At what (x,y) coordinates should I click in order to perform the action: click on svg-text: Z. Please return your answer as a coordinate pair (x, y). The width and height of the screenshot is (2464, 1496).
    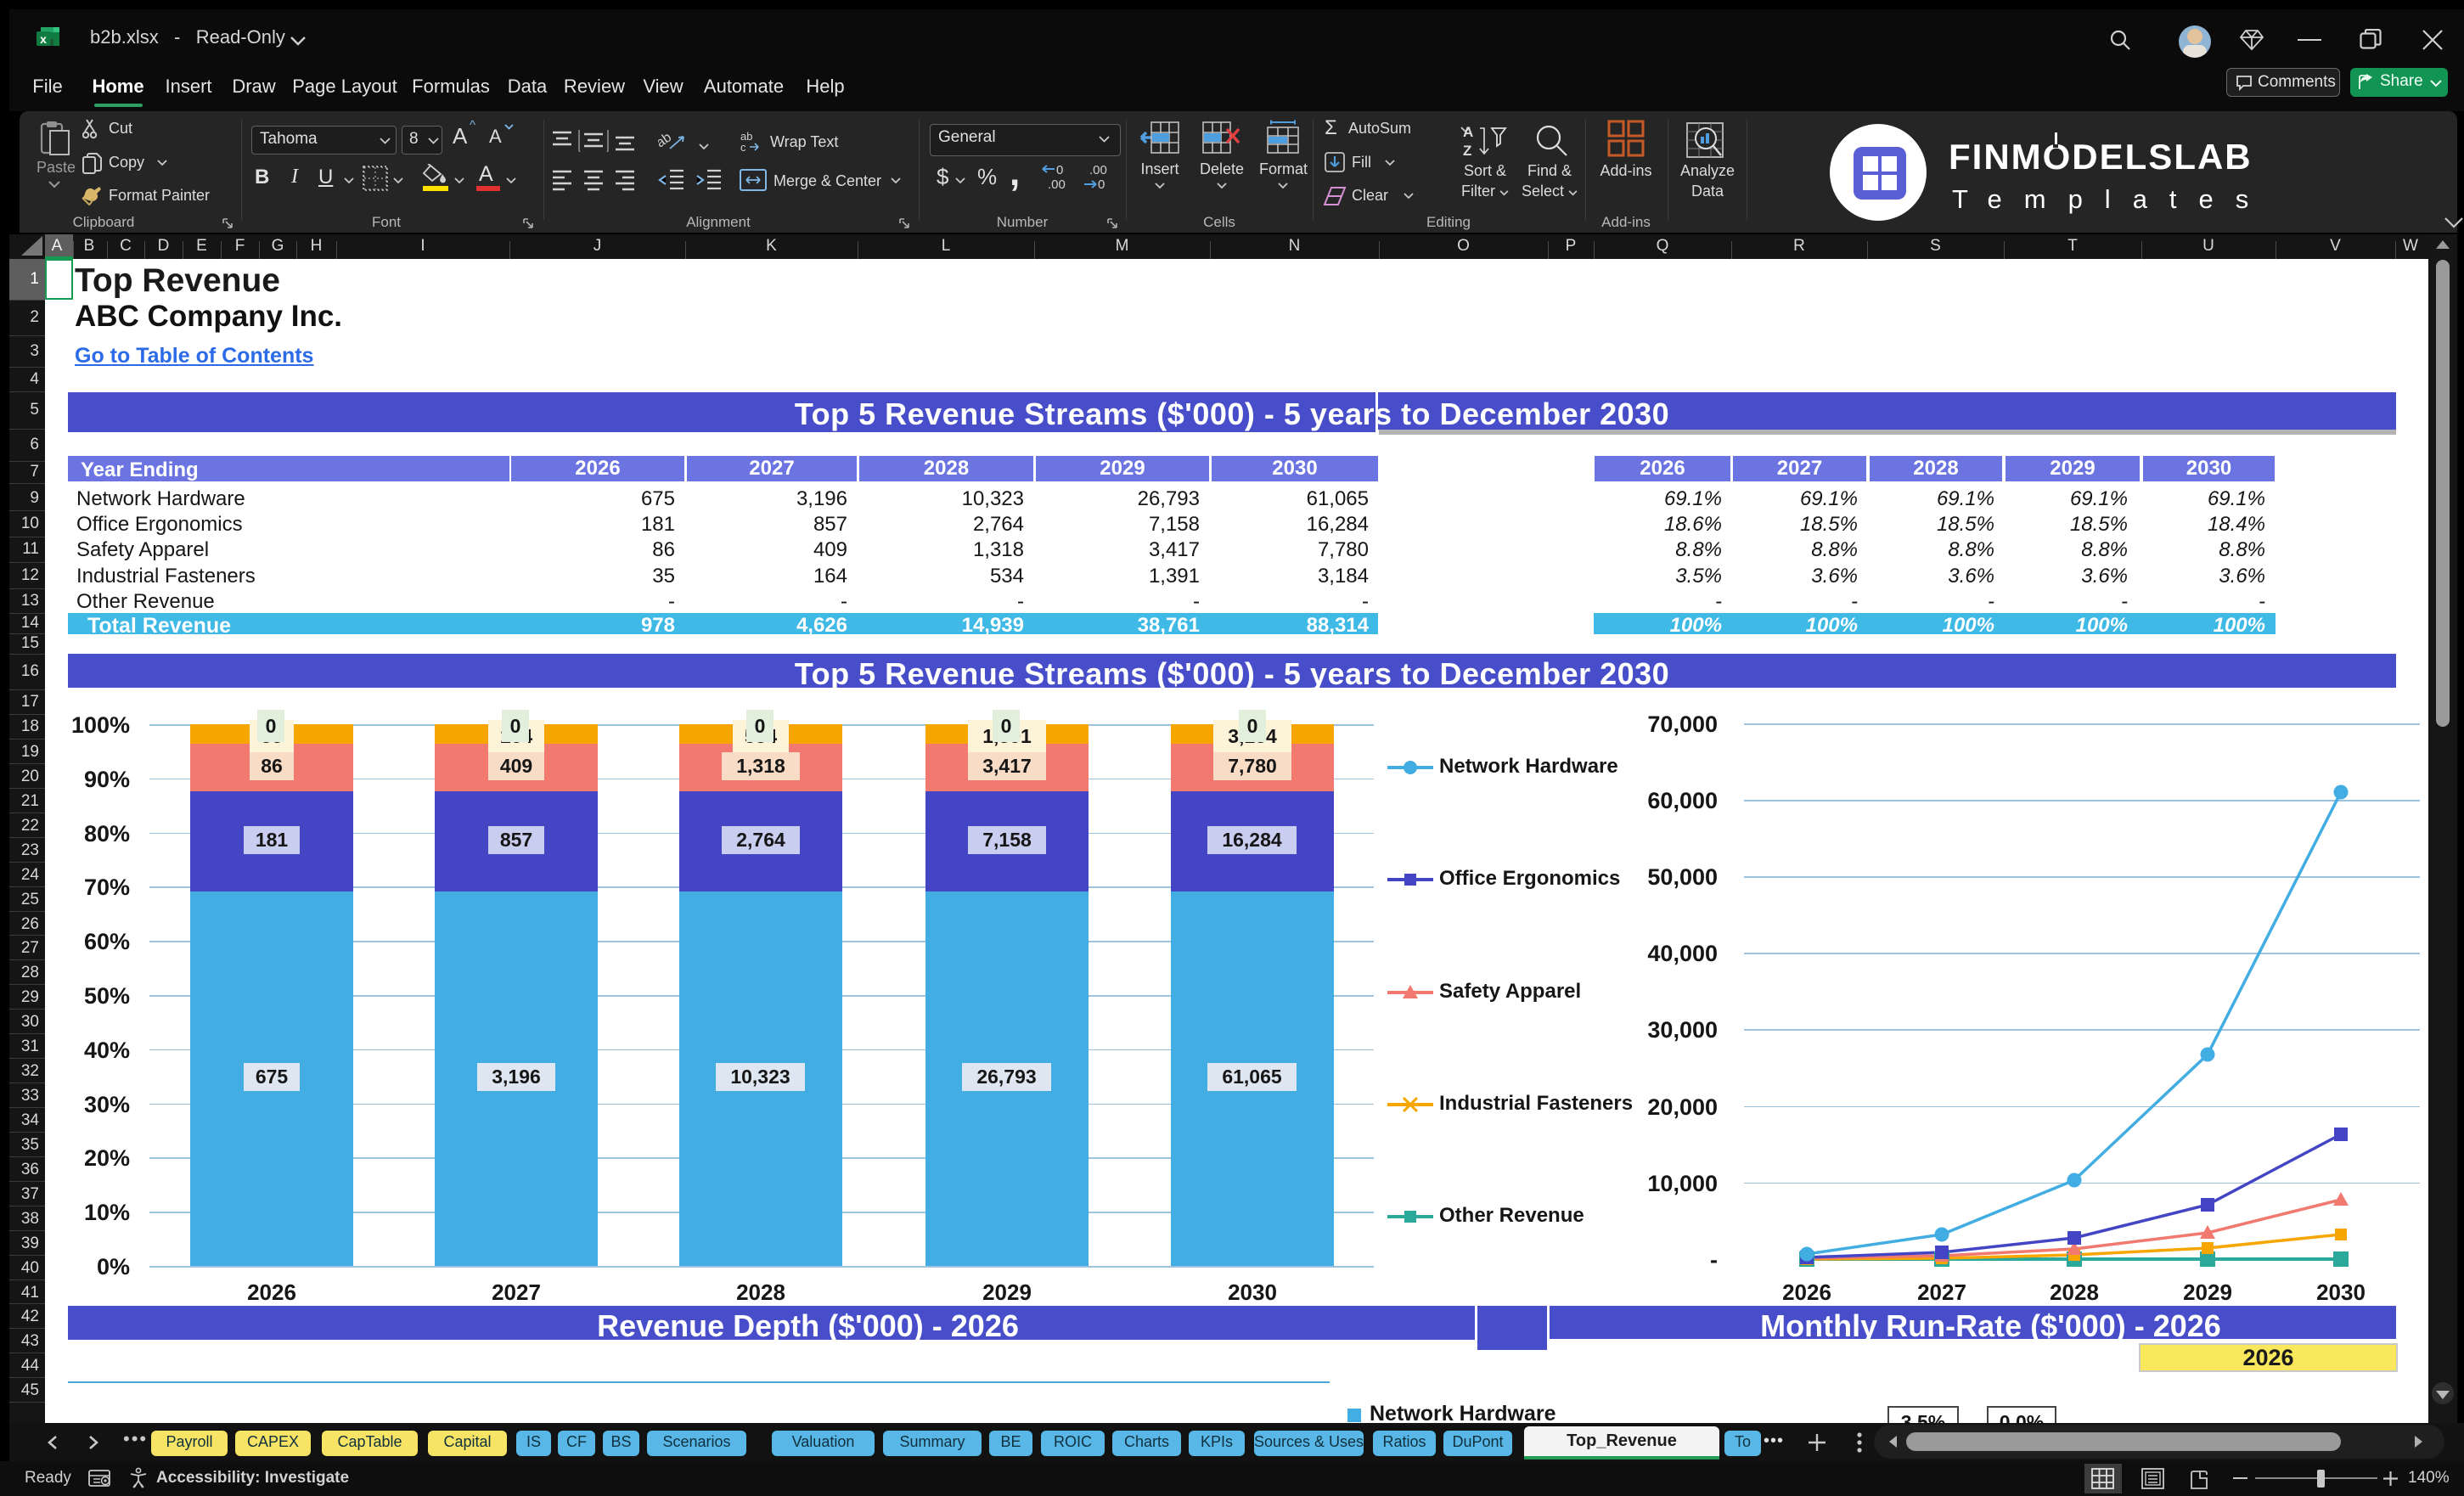
    Looking at the image, I should click on (1467, 151).